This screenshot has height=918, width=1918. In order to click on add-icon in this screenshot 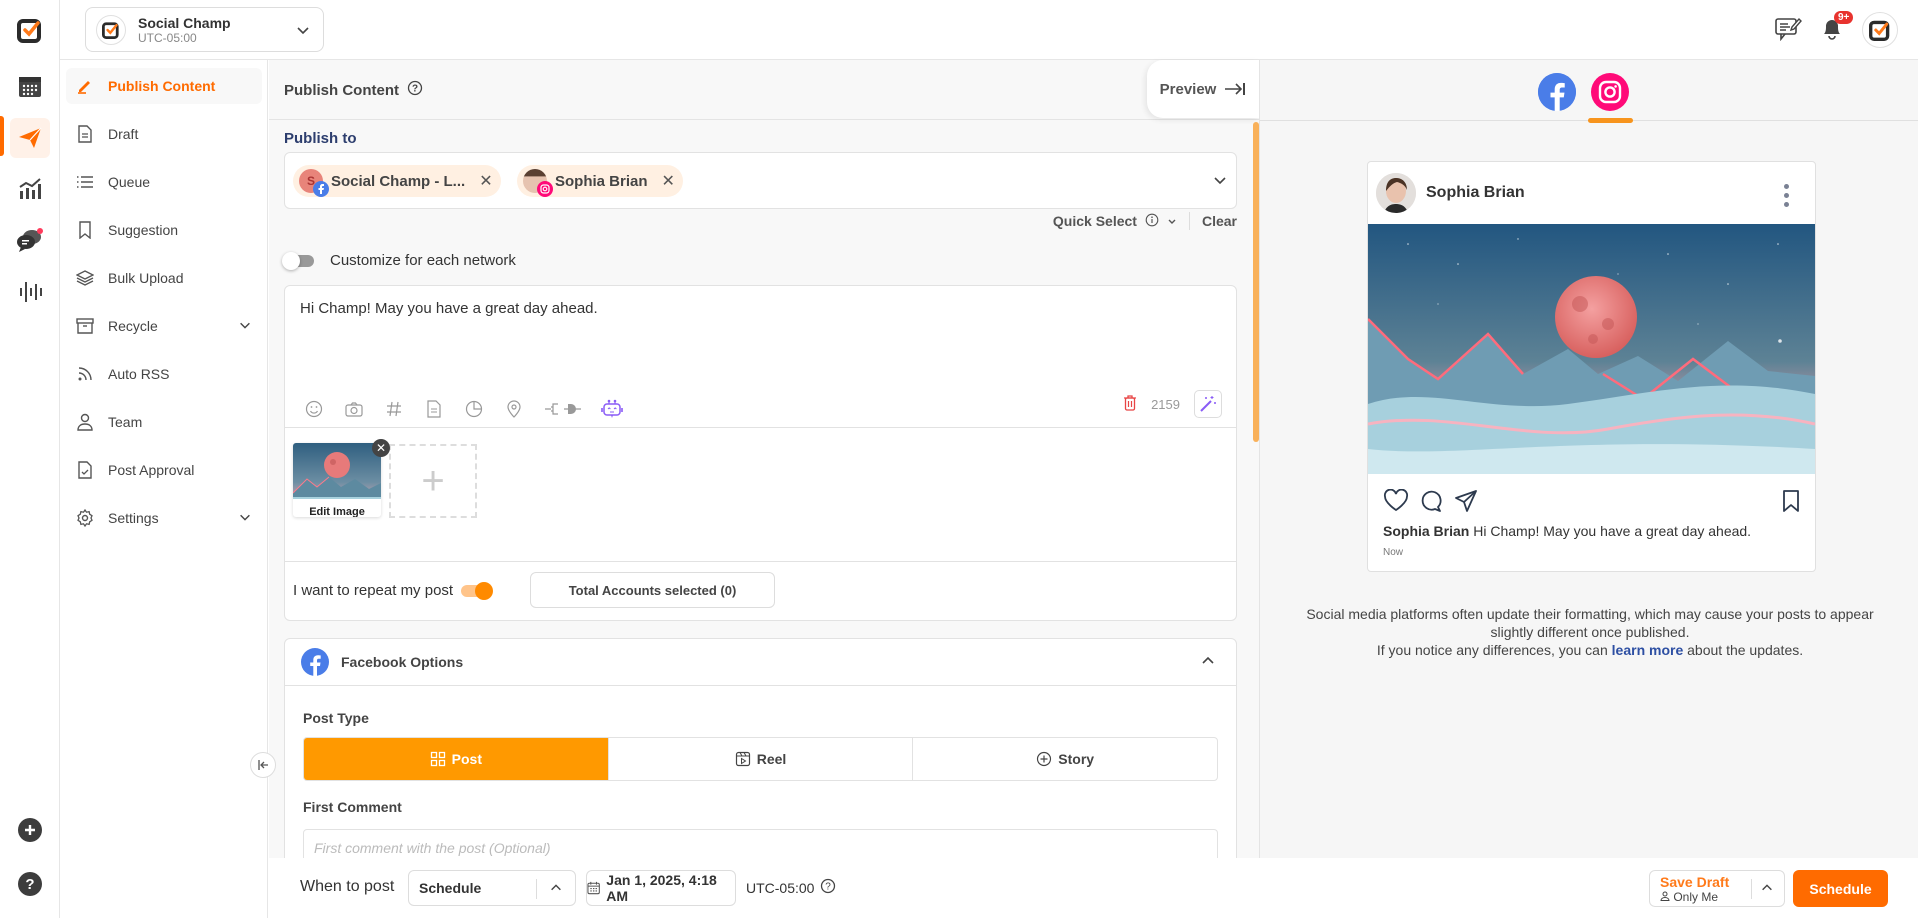, I will do `click(30, 830)`.